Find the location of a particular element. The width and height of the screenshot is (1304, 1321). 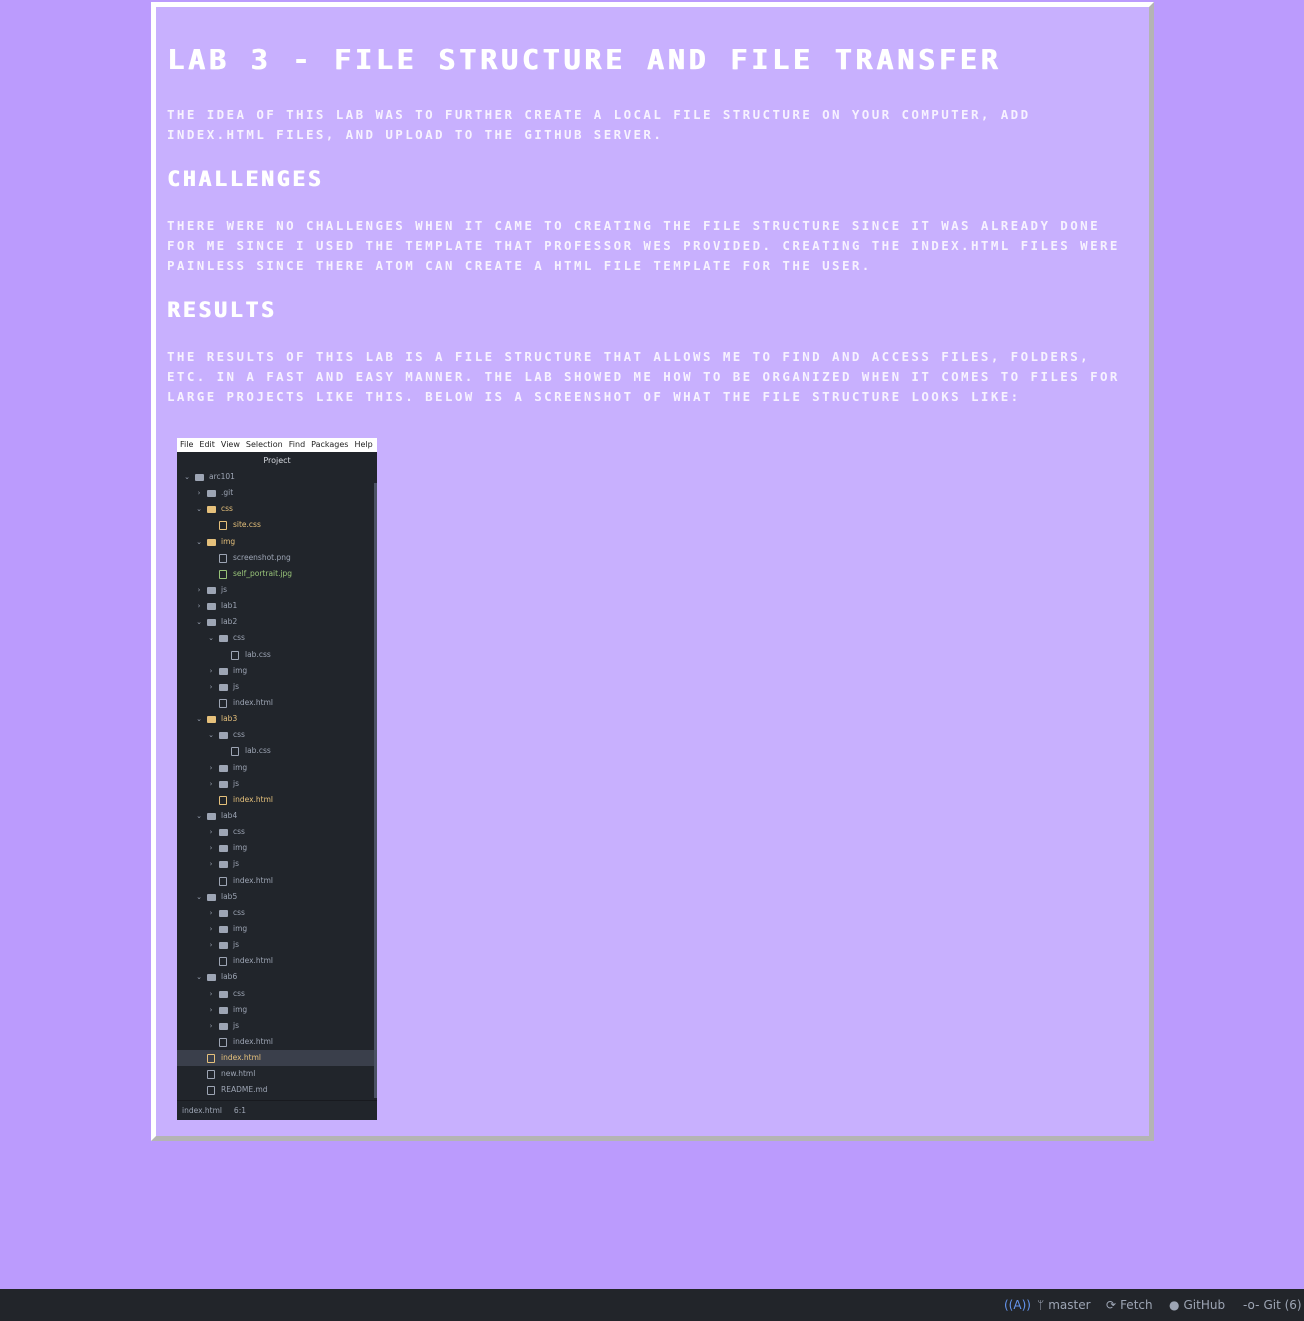

menu-item-find: Find is located at coordinates (297, 444).